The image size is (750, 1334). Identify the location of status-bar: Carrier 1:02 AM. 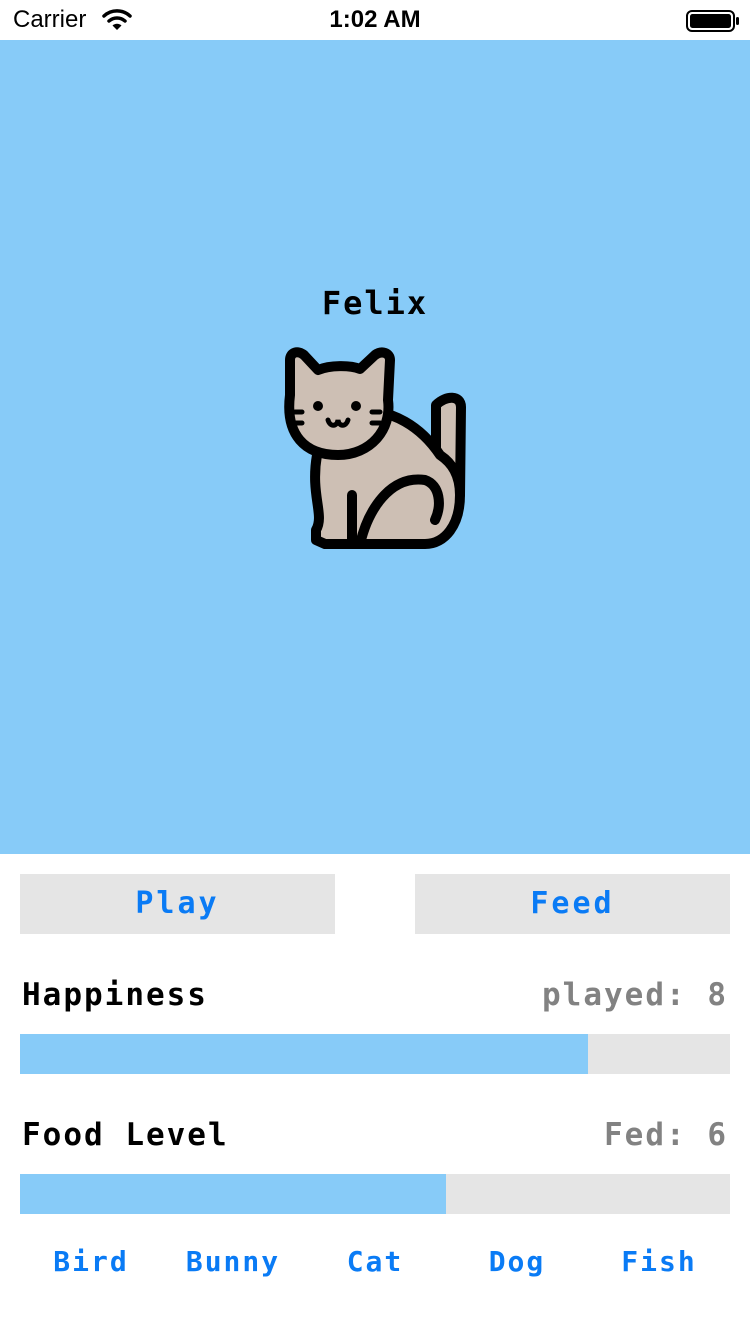
(375, 20).